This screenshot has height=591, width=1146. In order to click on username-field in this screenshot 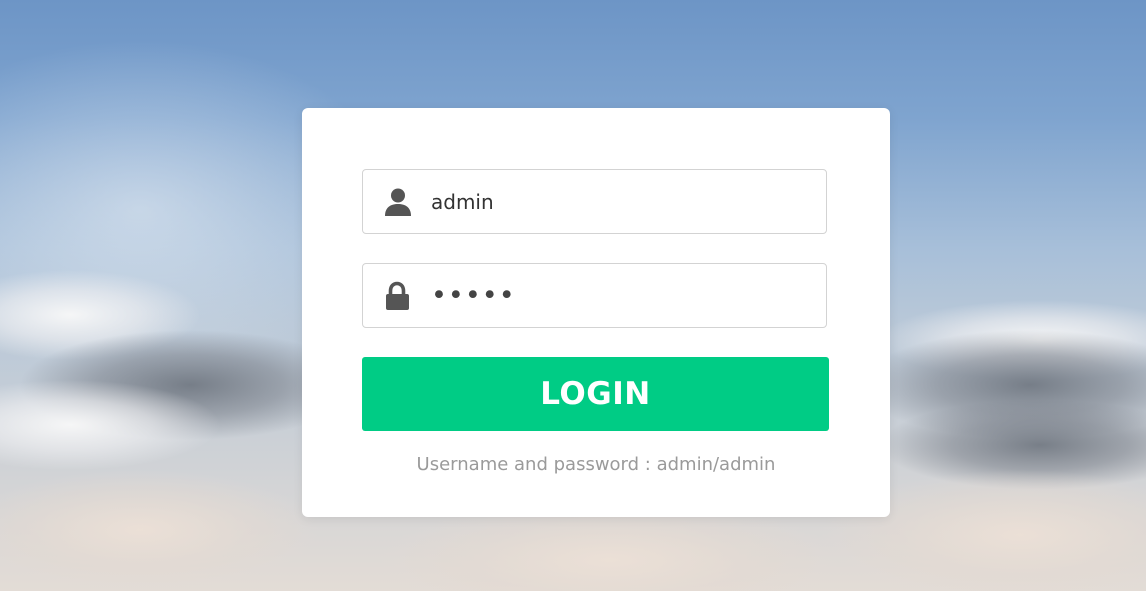, I will do `click(594, 201)`.